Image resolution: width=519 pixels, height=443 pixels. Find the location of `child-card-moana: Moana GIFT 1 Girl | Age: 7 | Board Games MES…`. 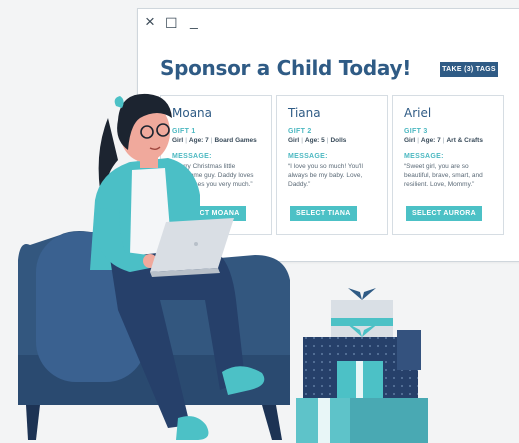

child-card-moana: Moana GIFT 1 Girl | Age: 7 | Board Games MES… is located at coordinates (216, 165).